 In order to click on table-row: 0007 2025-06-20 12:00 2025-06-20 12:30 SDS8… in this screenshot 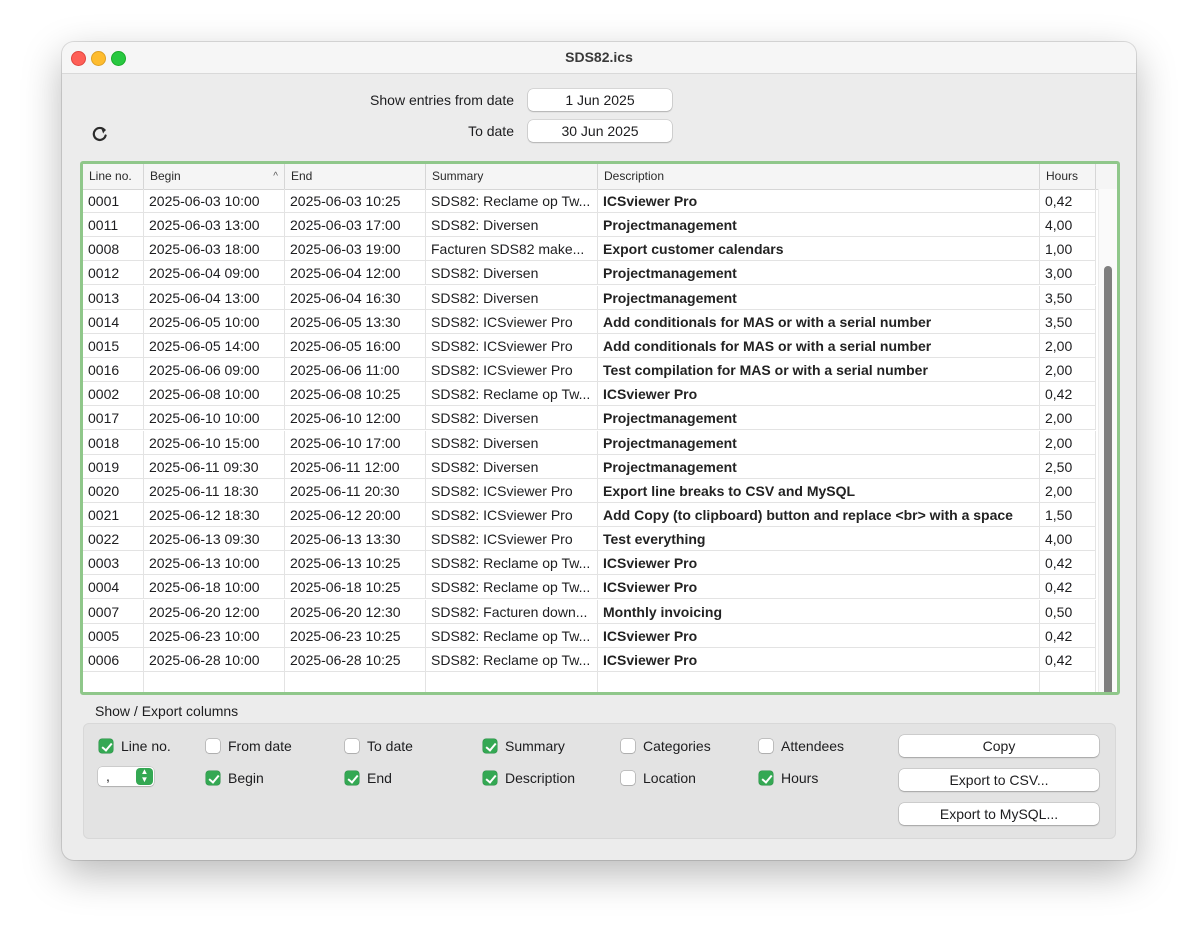, I will do `click(589, 611)`.